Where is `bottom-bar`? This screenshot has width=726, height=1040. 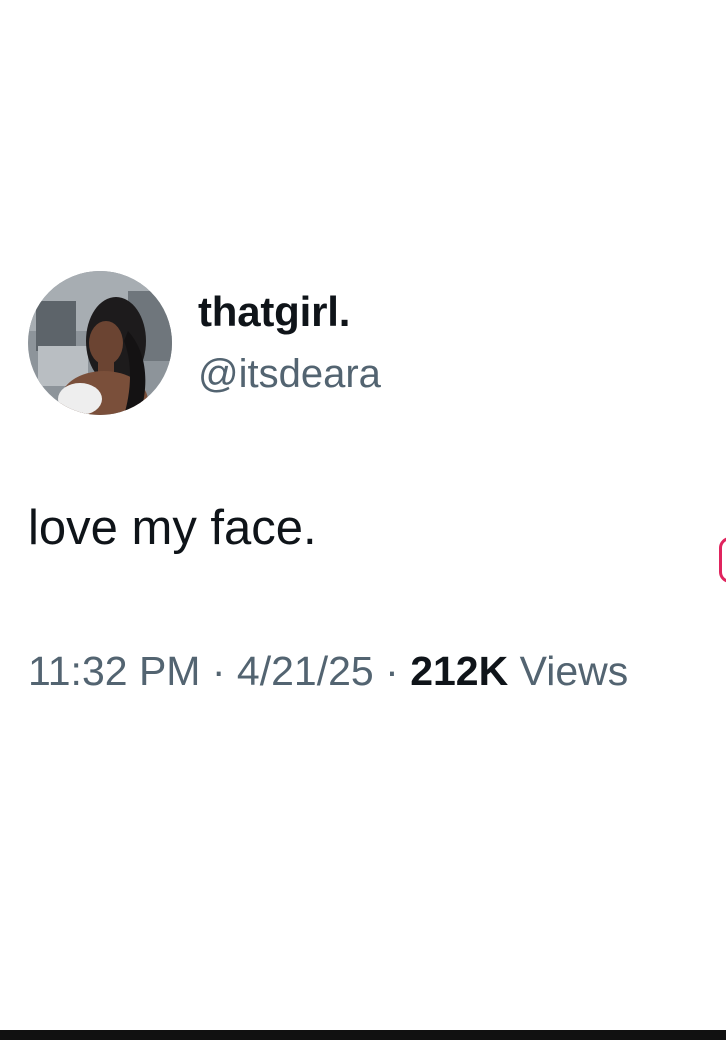 bottom-bar is located at coordinates (363, 1035).